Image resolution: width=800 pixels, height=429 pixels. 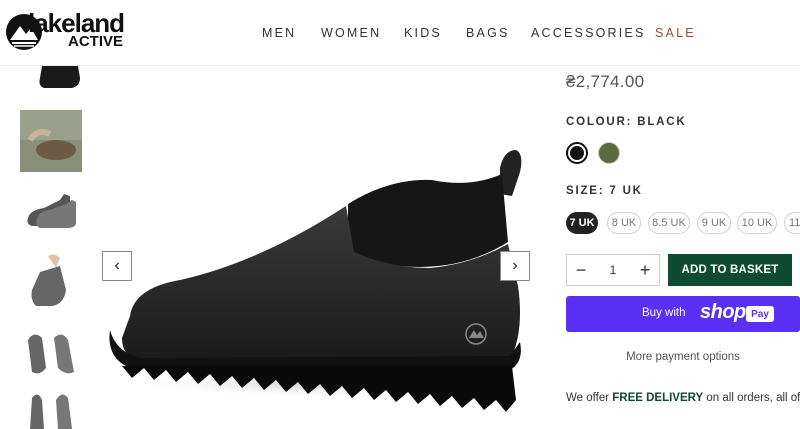 I want to click on product-price: ₴2,774.00, so click(x=605, y=81).